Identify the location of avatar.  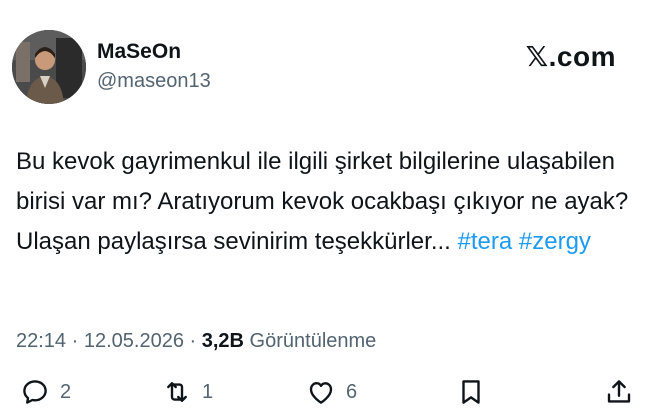
(49, 67).